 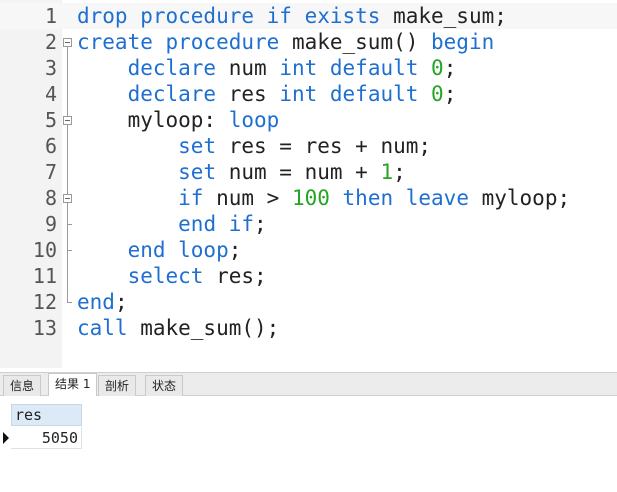 I want to click on keyword-token: drop procedure if exists, so click(x=229, y=16).